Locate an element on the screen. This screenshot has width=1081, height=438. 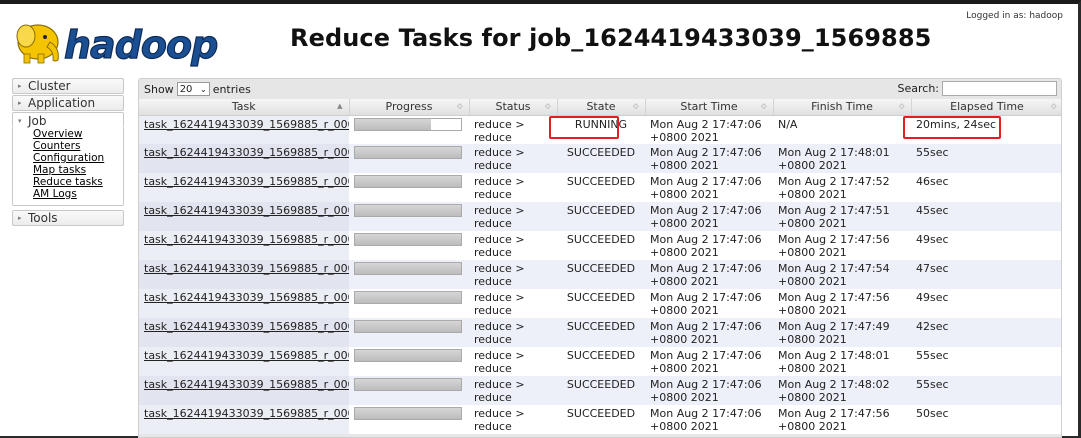
task-cell: task_1624419433039_1569885_r_000008 is located at coordinates (244, 361).